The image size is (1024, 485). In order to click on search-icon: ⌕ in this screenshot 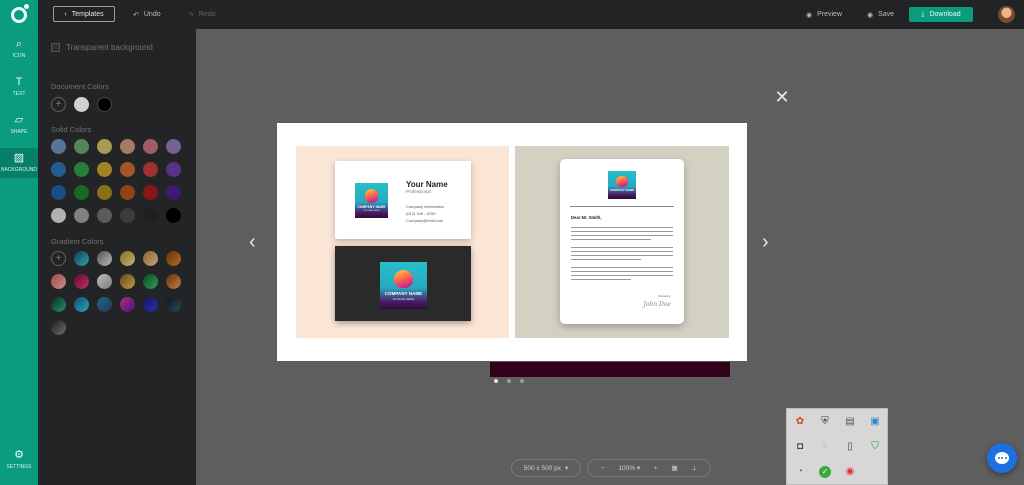, I will do `click(19, 44)`.